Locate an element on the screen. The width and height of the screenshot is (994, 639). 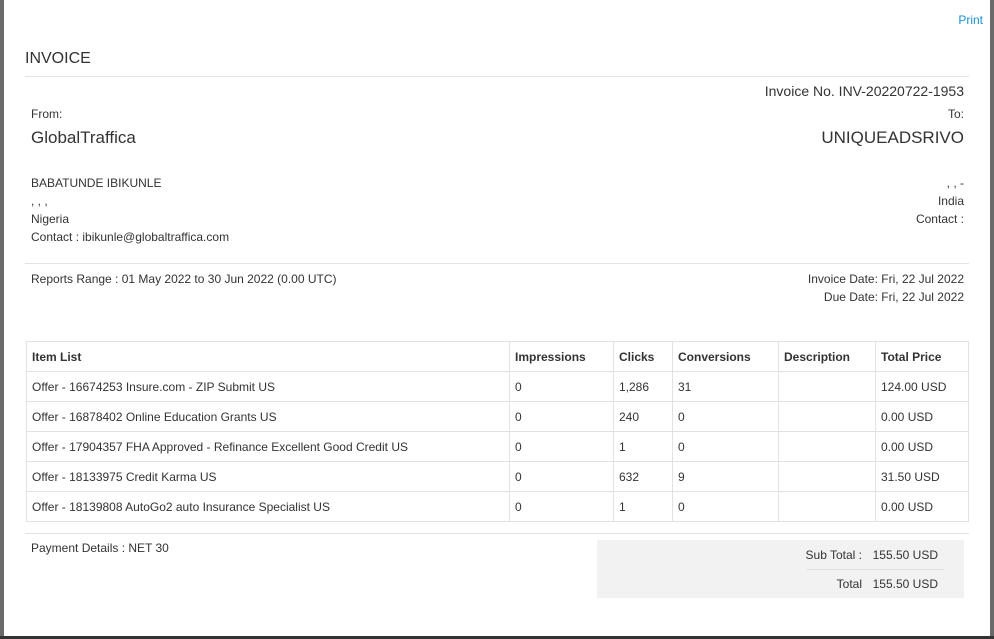
to-contact: Contact : is located at coordinates (939, 219).